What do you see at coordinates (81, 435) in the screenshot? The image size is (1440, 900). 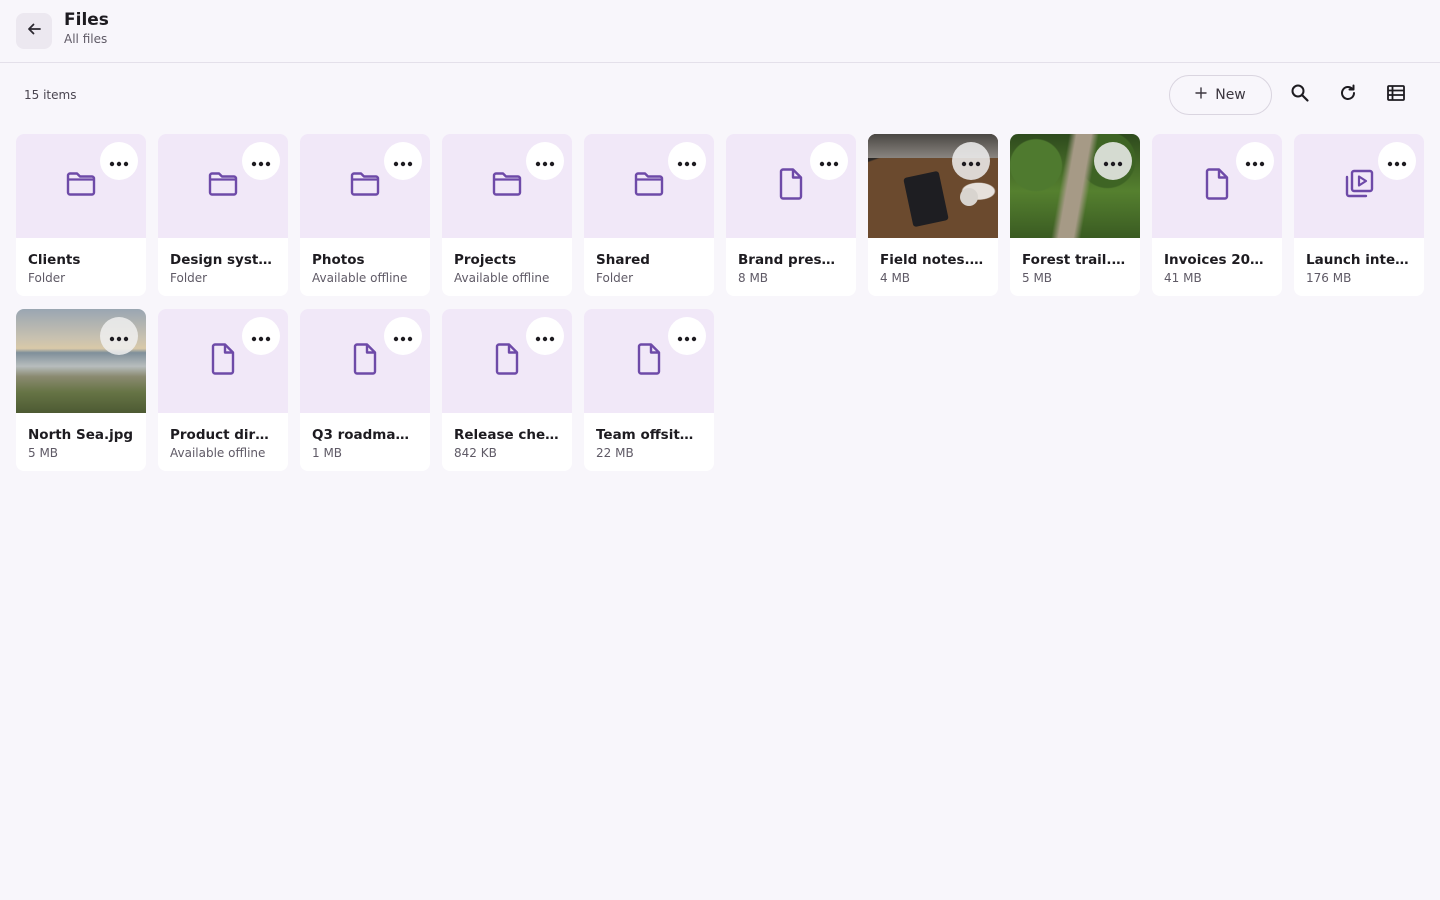 I see `file-name: North Sea.jpg` at bounding box center [81, 435].